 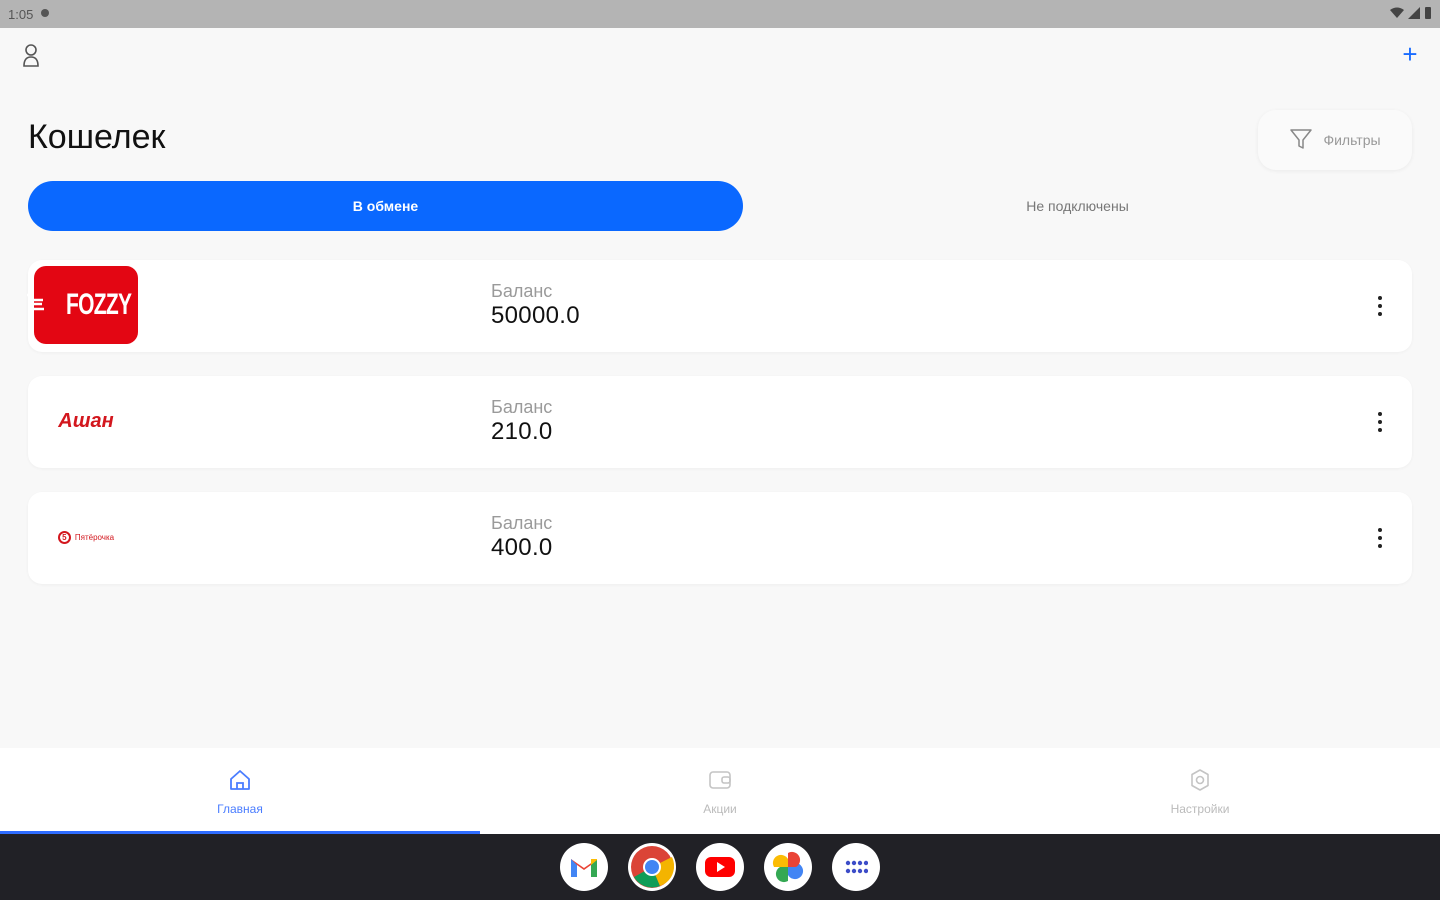 What do you see at coordinates (385, 206) in the screenshot?
I see `tab-in-exchange: В обмене` at bounding box center [385, 206].